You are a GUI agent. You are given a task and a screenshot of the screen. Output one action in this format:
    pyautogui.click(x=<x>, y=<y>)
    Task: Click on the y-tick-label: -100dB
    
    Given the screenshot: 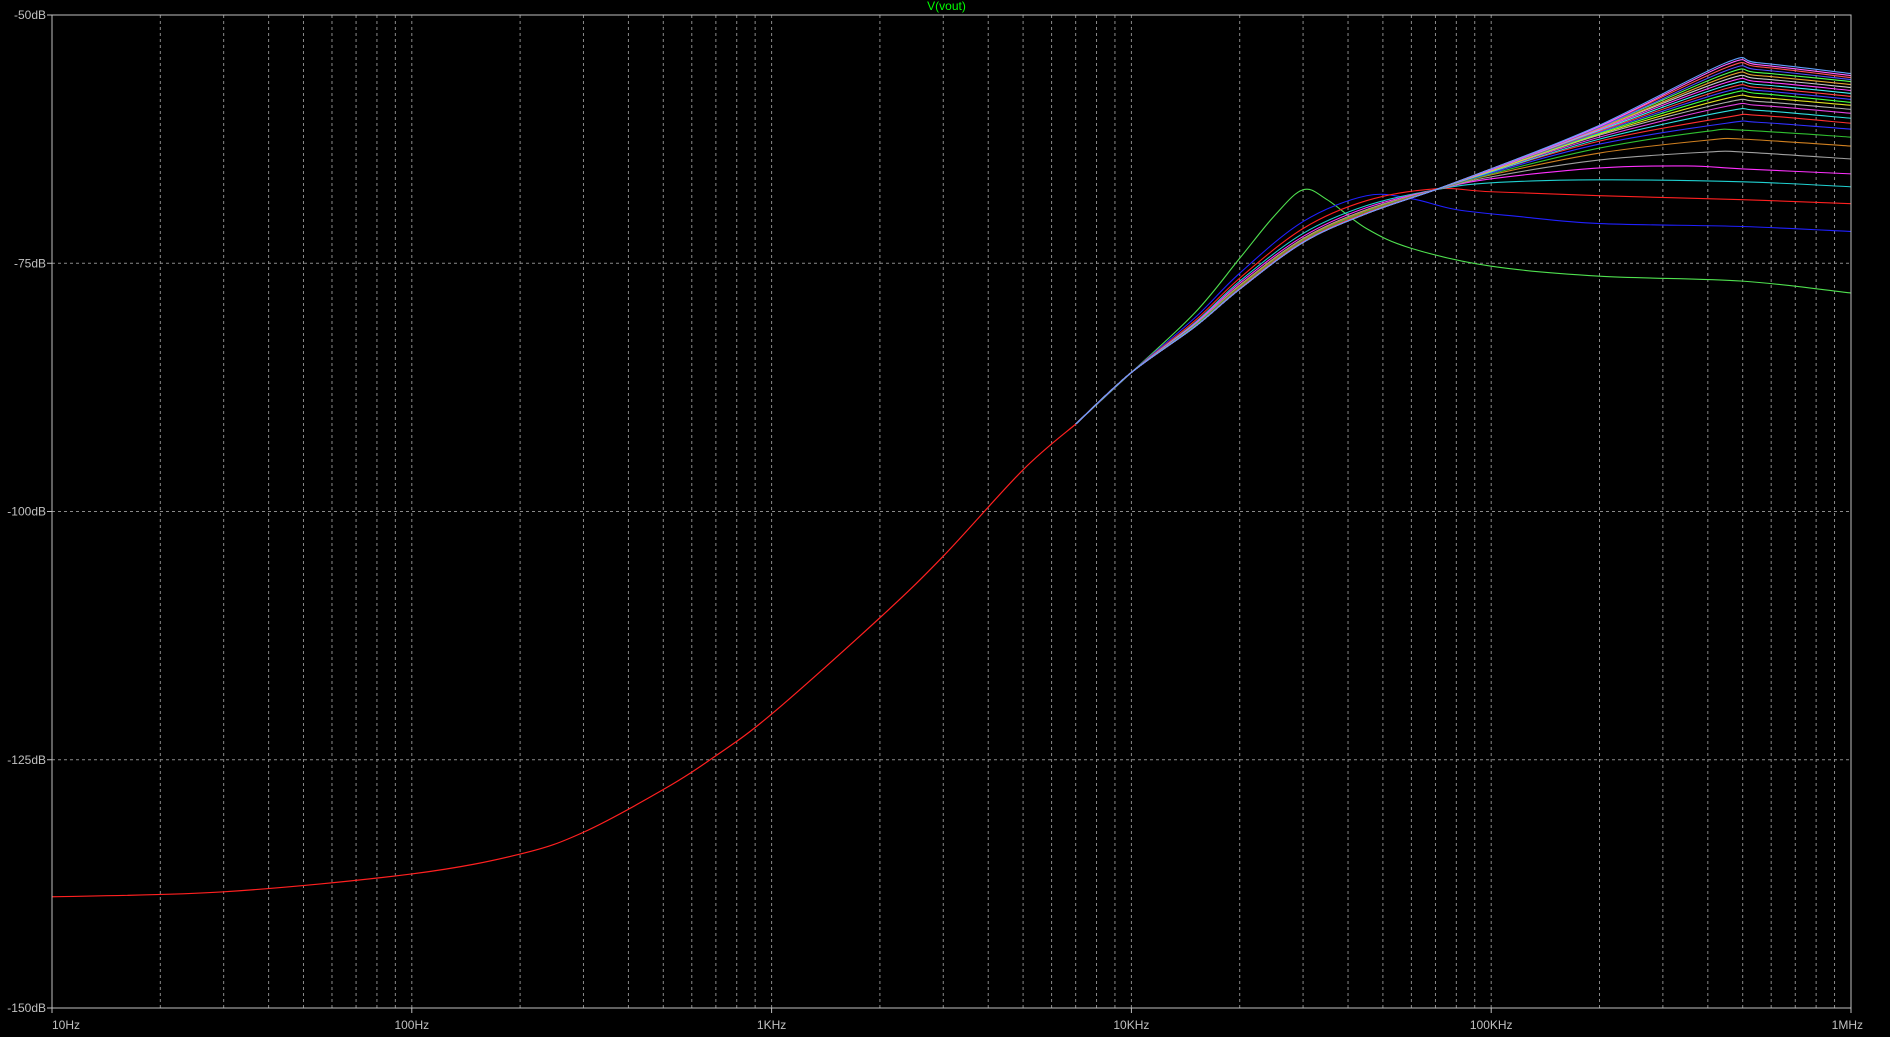 What is the action you would take?
    pyautogui.click(x=26, y=512)
    